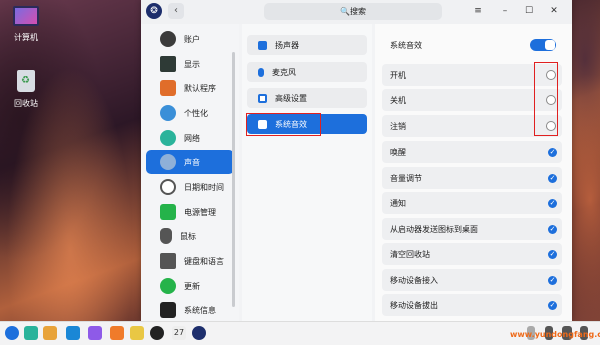 Image resolution: width=600 pixels, height=345 pixels. I want to click on network-icon, so click(168, 138).